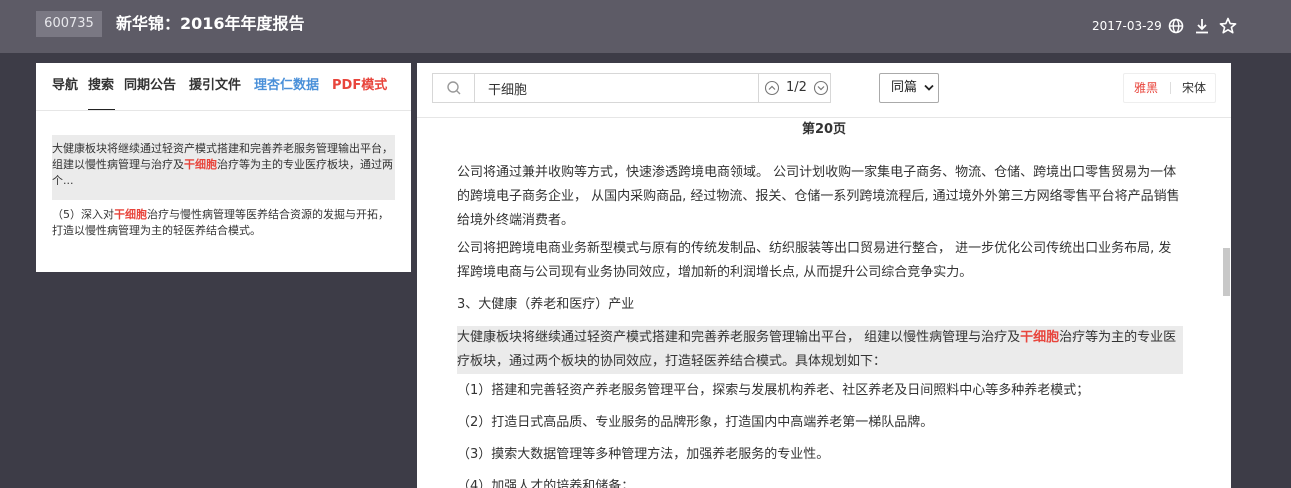  Describe the element at coordinates (772, 88) in the screenshot. I see `previous-match-icon` at that location.